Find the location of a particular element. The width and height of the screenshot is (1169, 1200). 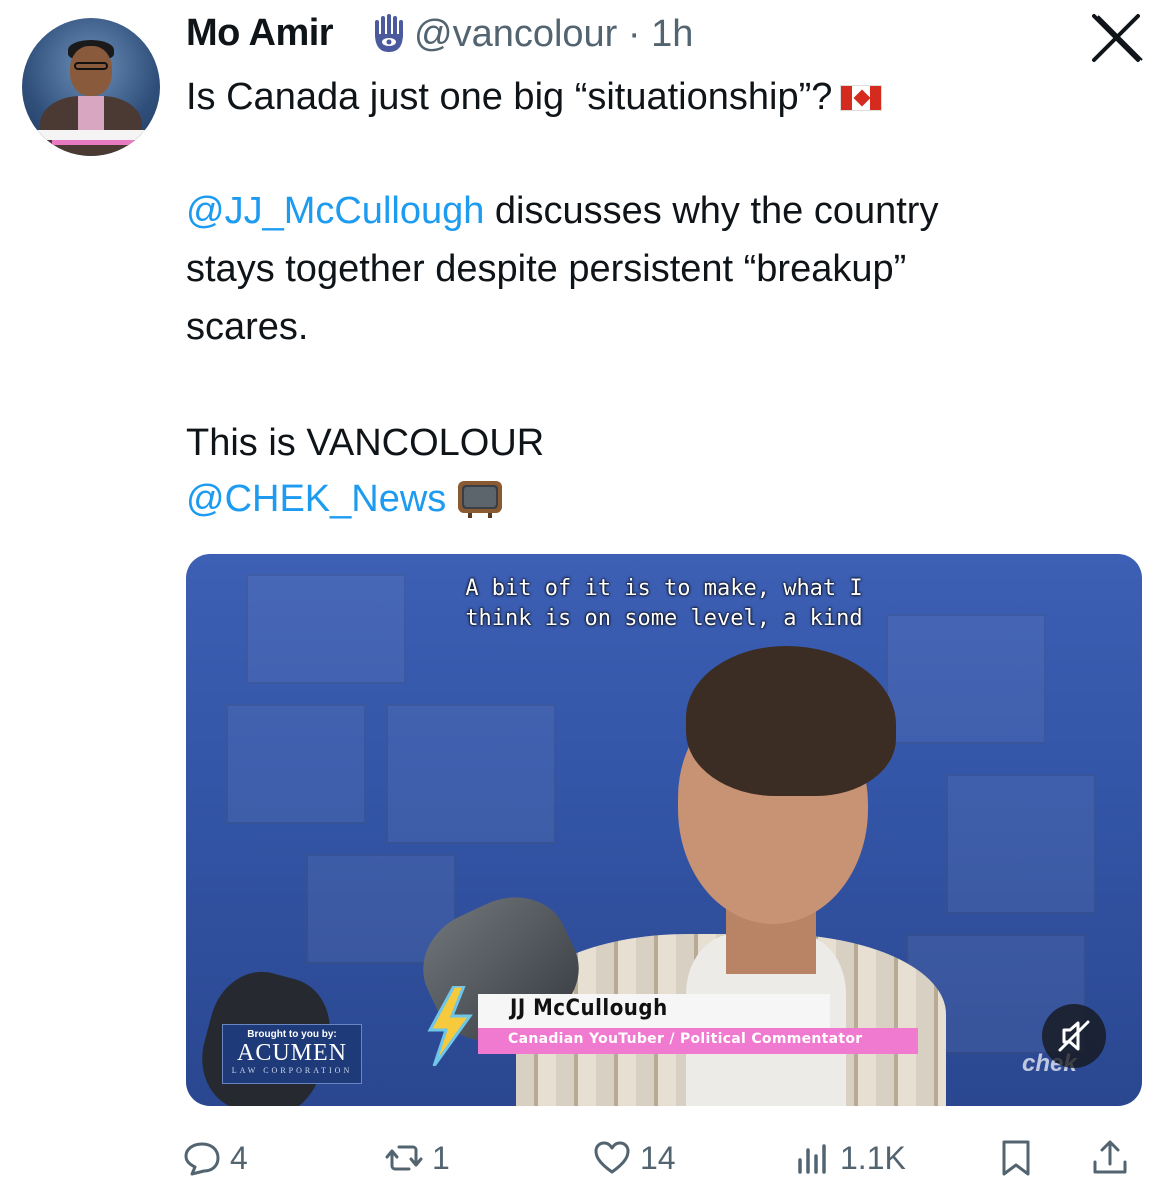

author-name: Mo Amir is located at coordinates (260, 33).